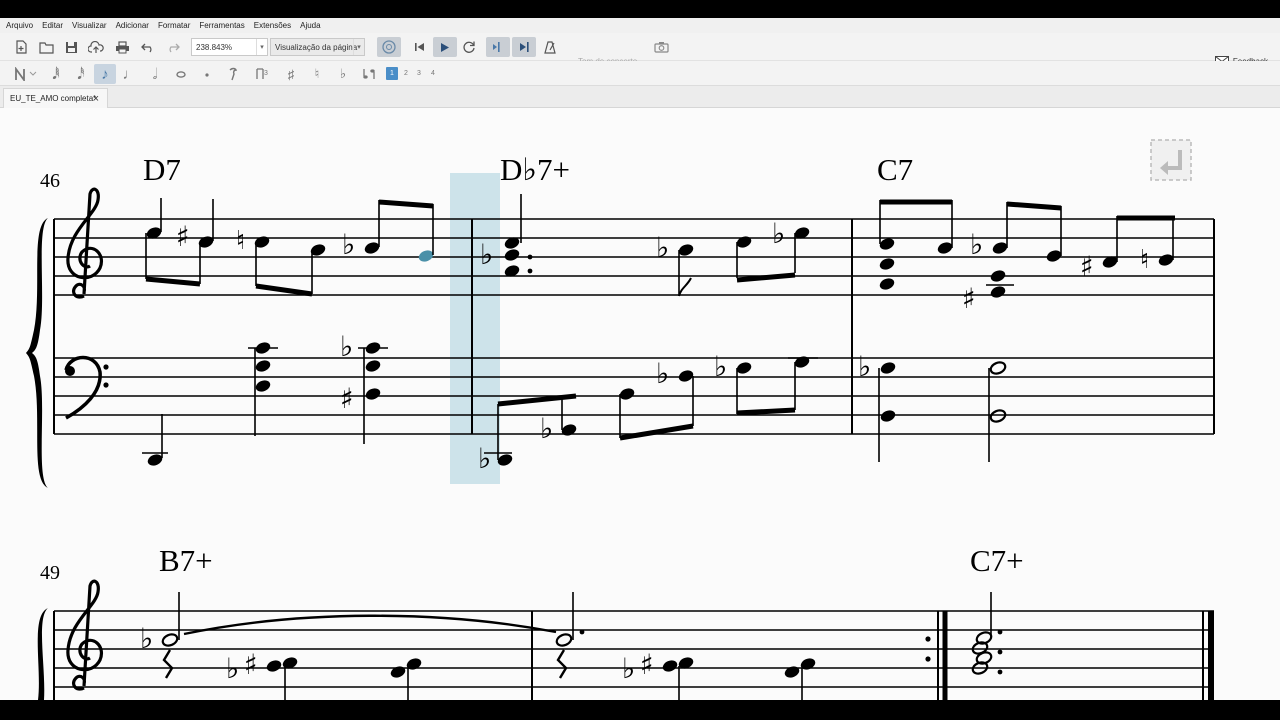 The width and height of the screenshot is (1280, 720). Describe the element at coordinates (348, 646) in the screenshot. I see `m49-treble-notes: ♭ ♭ ♯` at that location.